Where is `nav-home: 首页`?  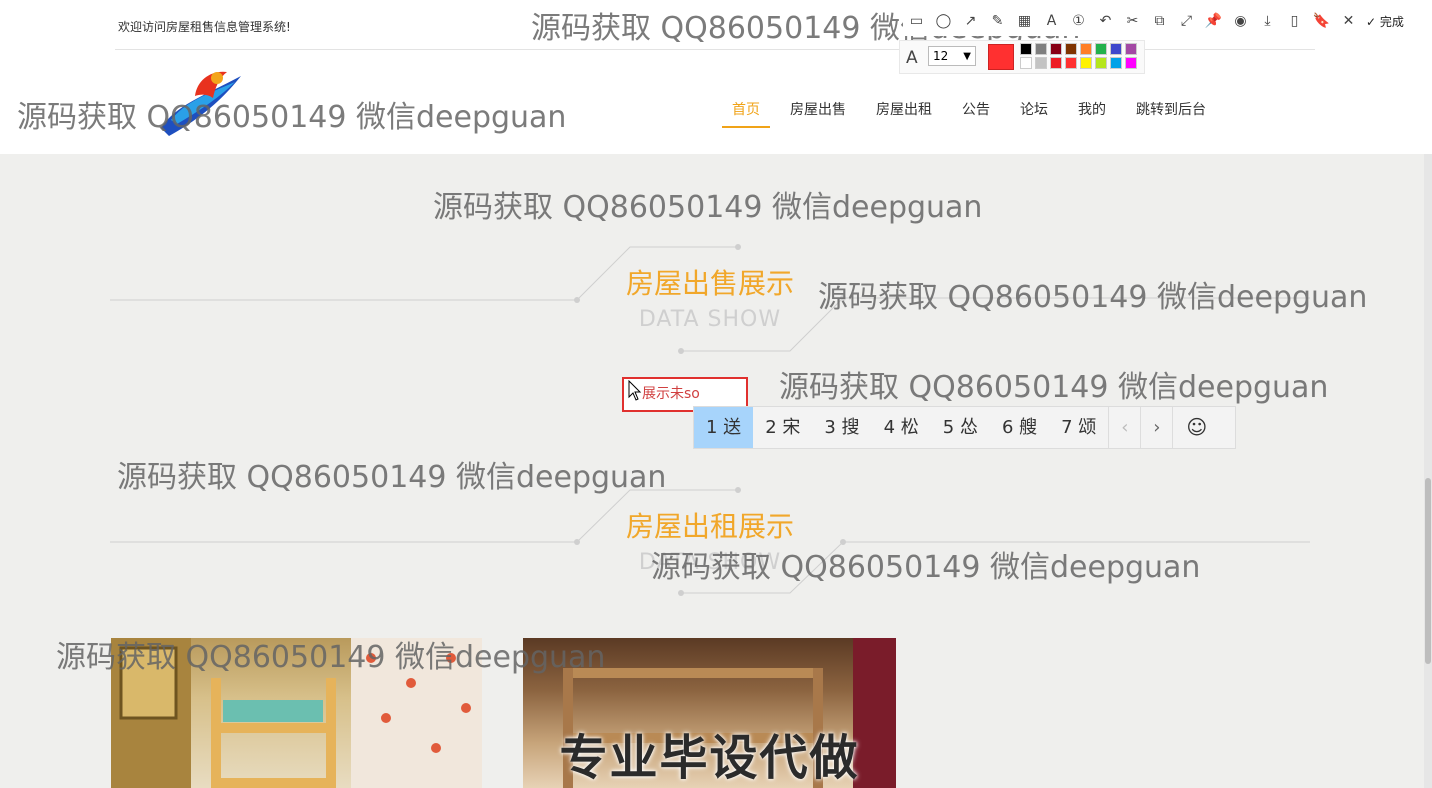 nav-home: 首页 is located at coordinates (746, 113).